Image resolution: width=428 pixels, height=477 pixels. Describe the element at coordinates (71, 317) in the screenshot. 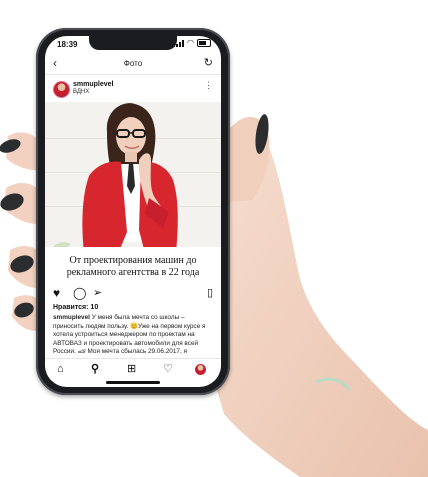

I see `description-username: smmuplevel` at that location.